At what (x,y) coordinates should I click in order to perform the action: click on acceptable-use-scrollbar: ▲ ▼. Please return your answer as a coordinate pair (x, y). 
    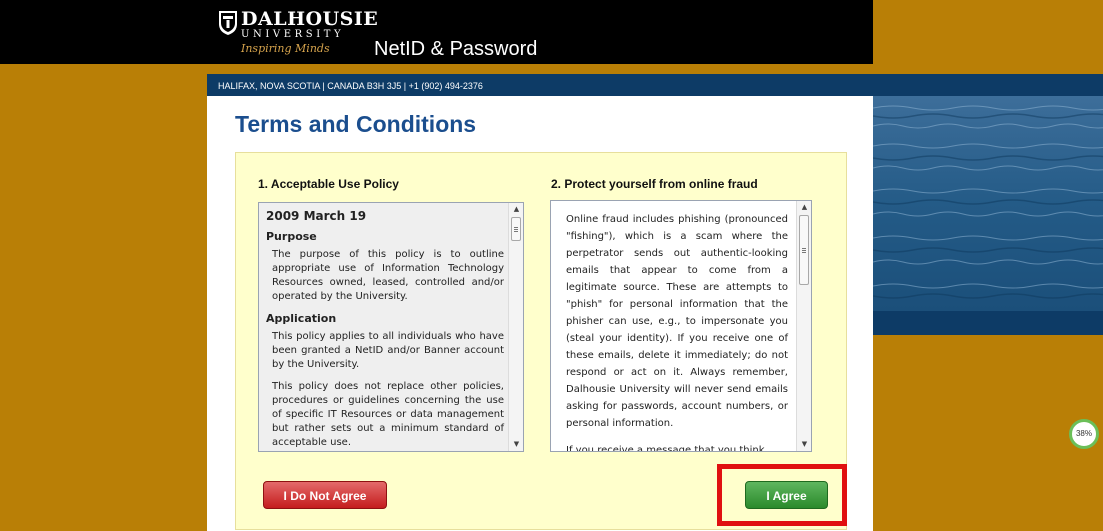
    Looking at the image, I should click on (515, 327).